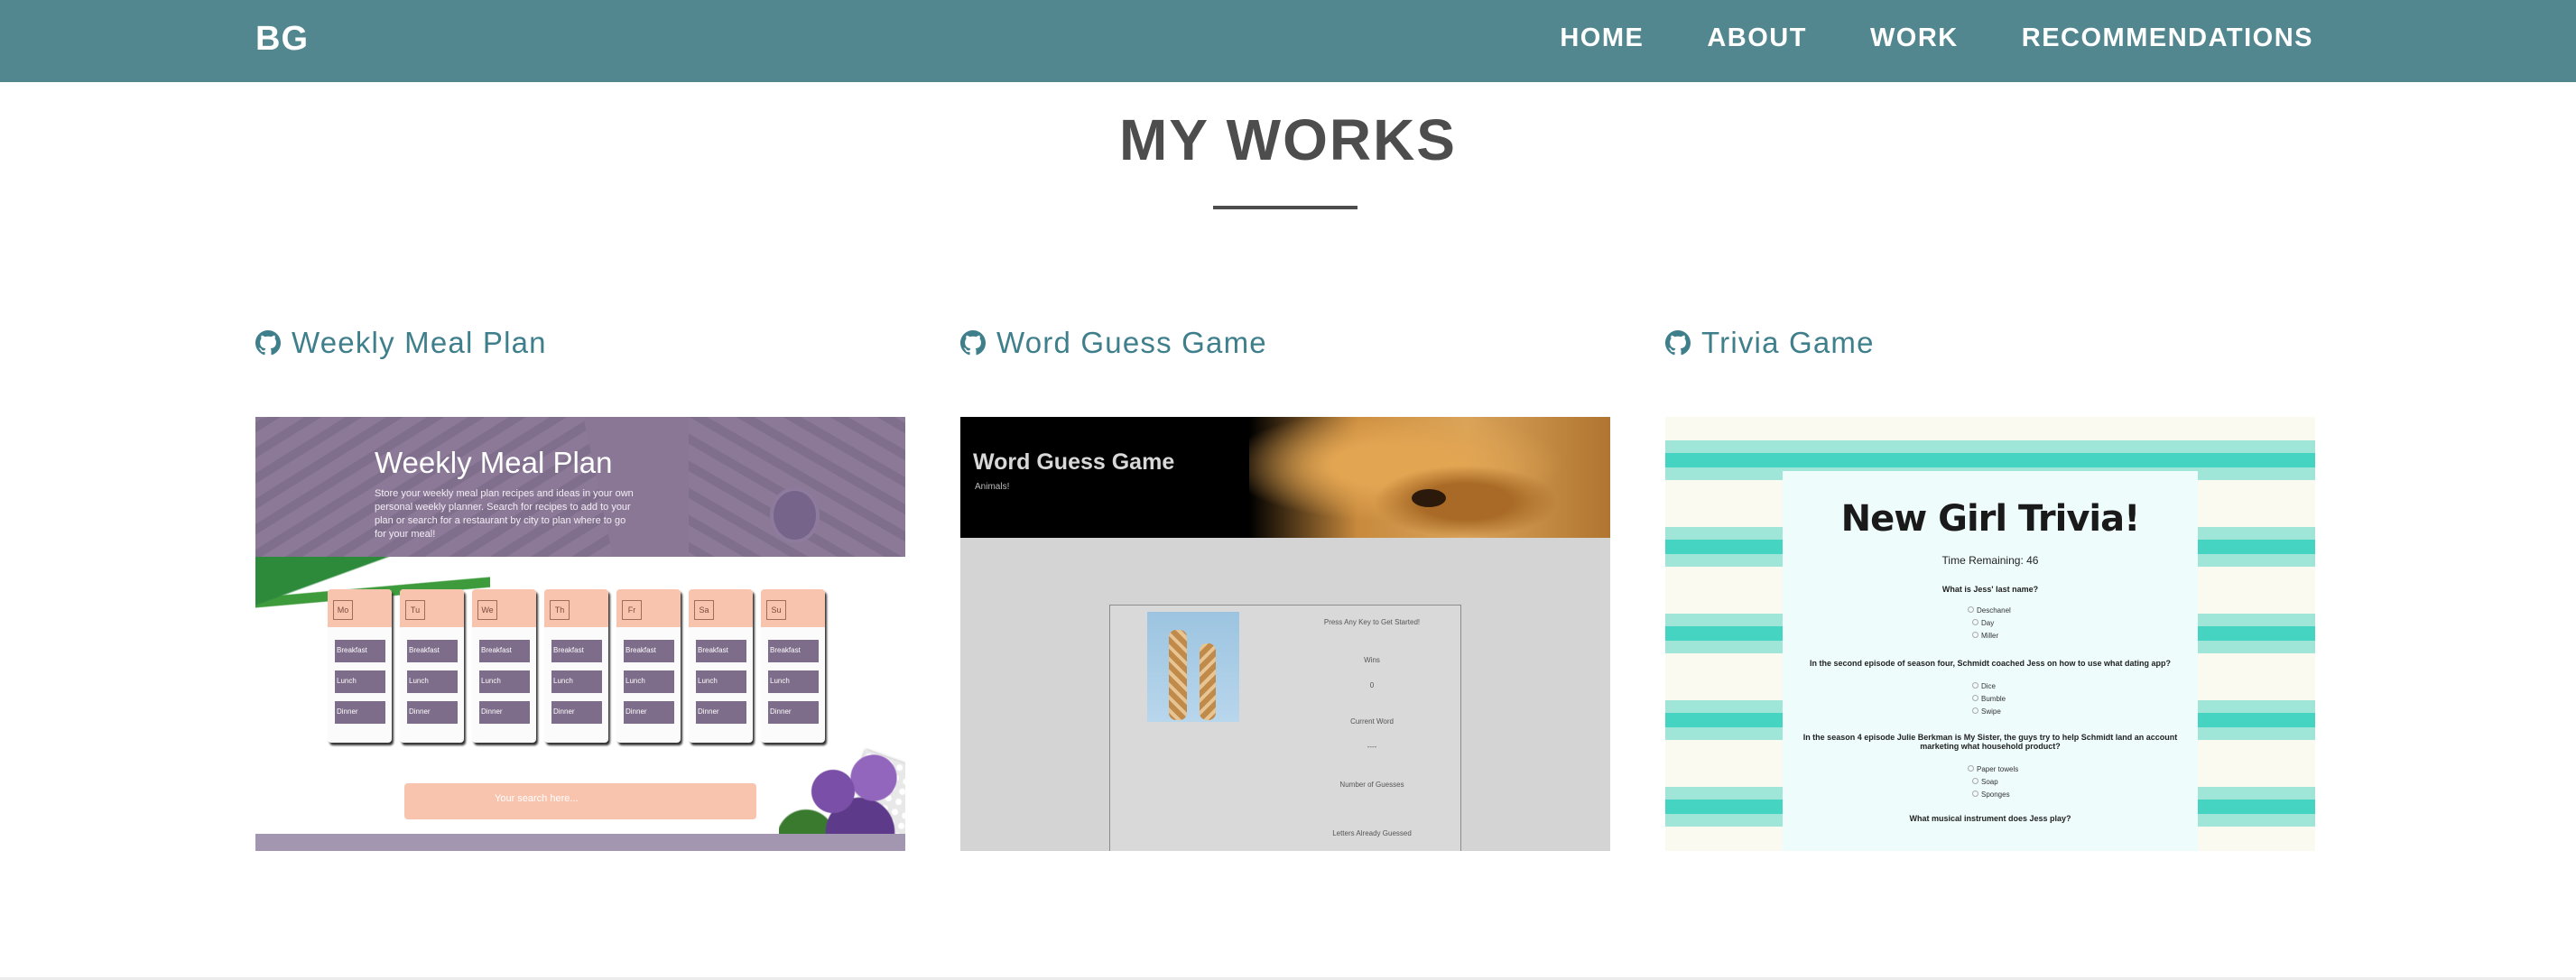 The width and height of the screenshot is (2576, 980). I want to click on thumb-title: New Girl Trivia!, so click(1990, 519).